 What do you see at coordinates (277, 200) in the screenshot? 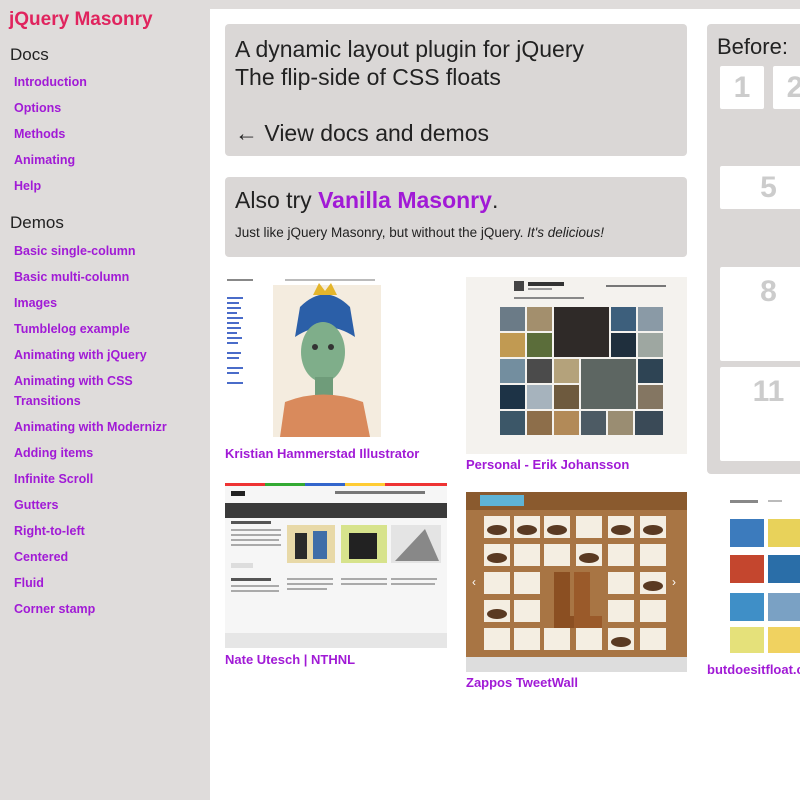
I see `vanilla-prefix: Also try` at bounding box center [277, 200].